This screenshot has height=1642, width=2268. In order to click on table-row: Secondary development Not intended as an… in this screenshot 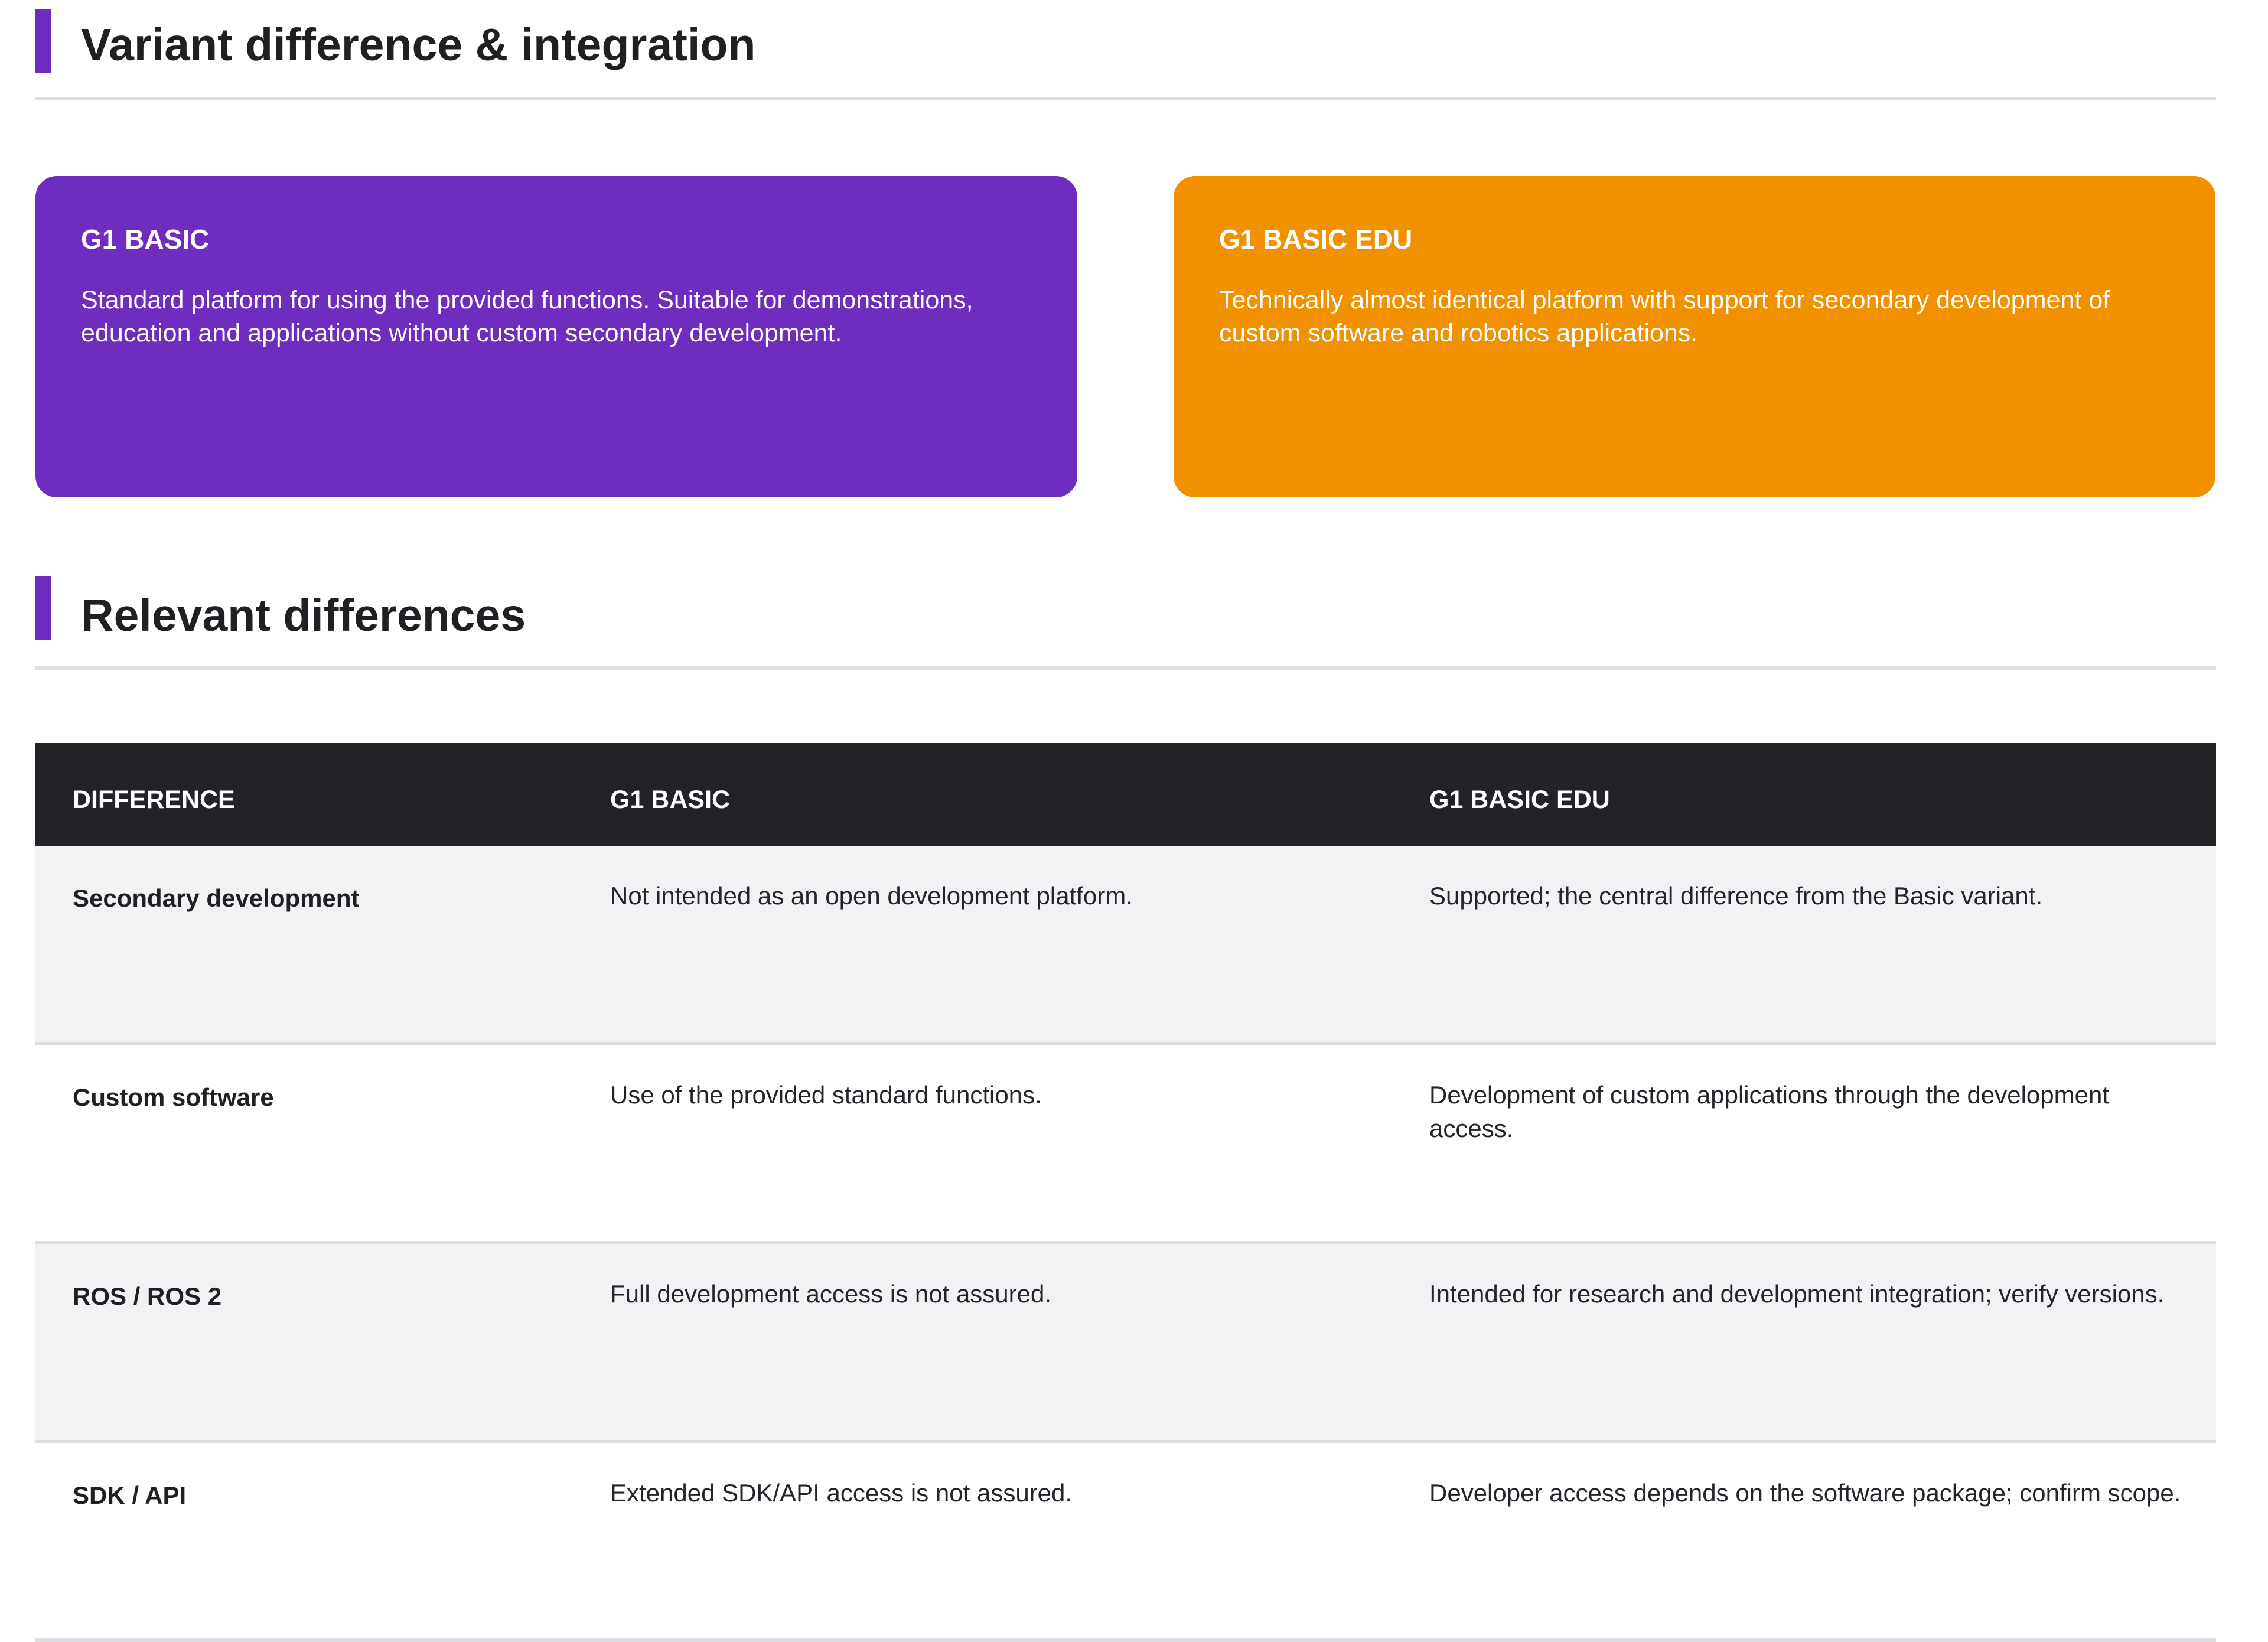, I will do `click(1125, 945)`.